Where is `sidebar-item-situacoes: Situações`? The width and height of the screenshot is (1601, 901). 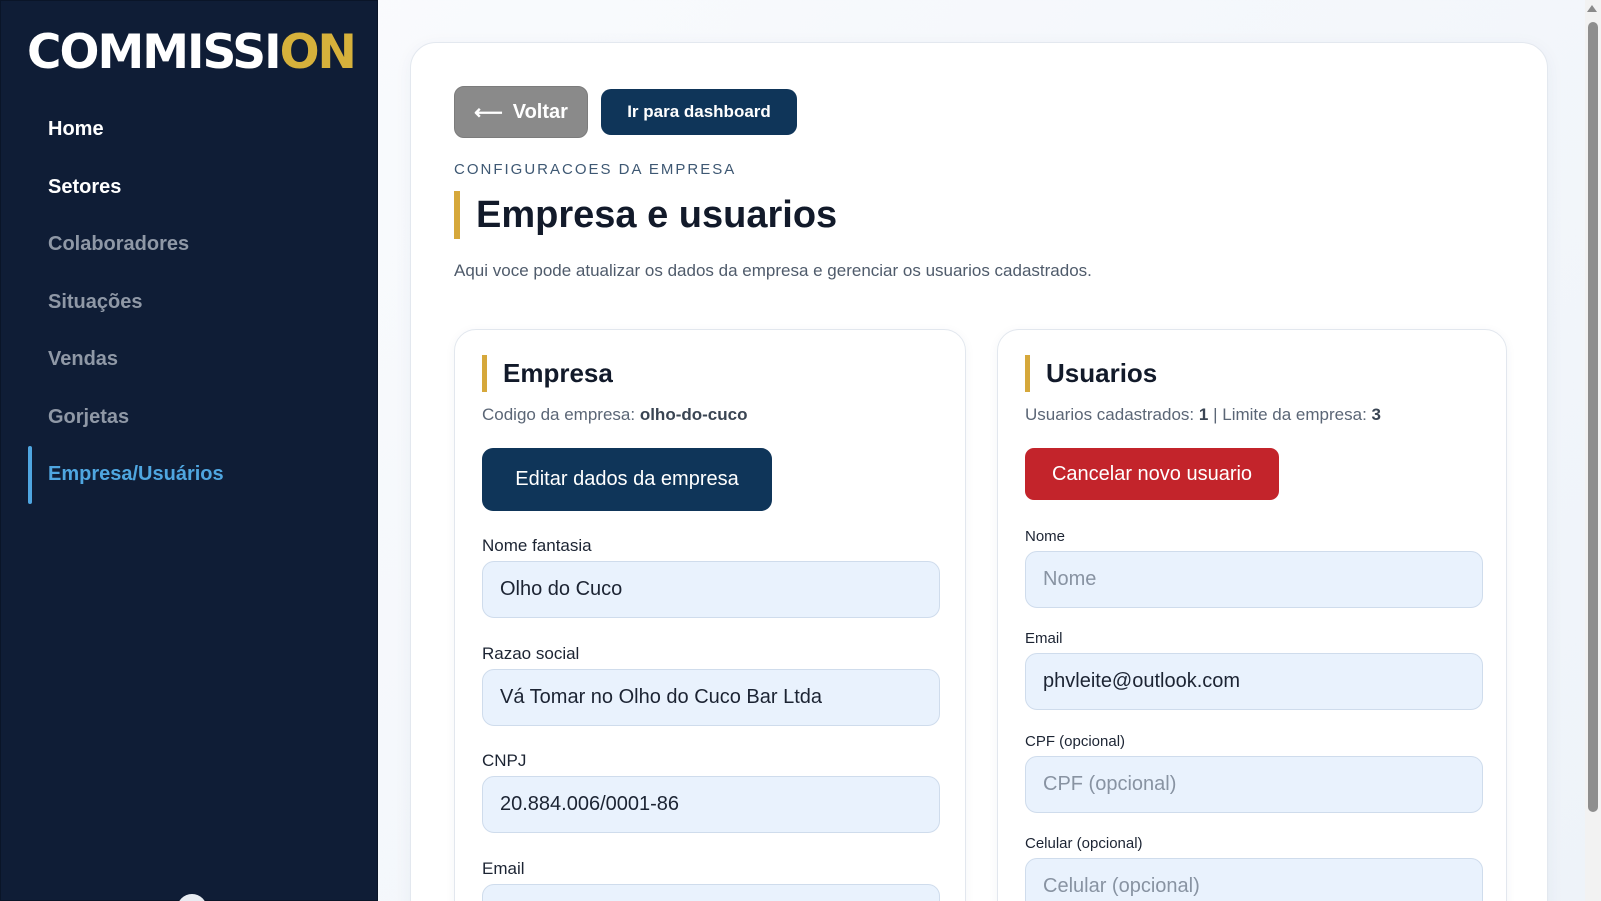 sidebar-item-situacoes: Situações is located at coordinates (189, 303).